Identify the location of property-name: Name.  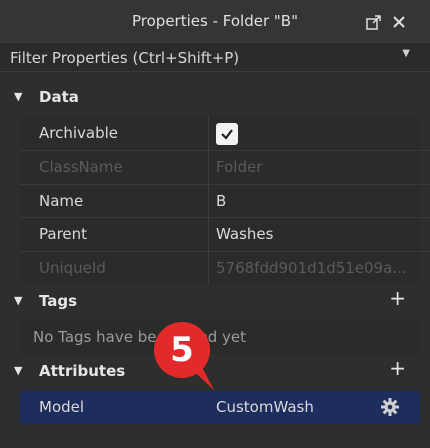
(61, 201).